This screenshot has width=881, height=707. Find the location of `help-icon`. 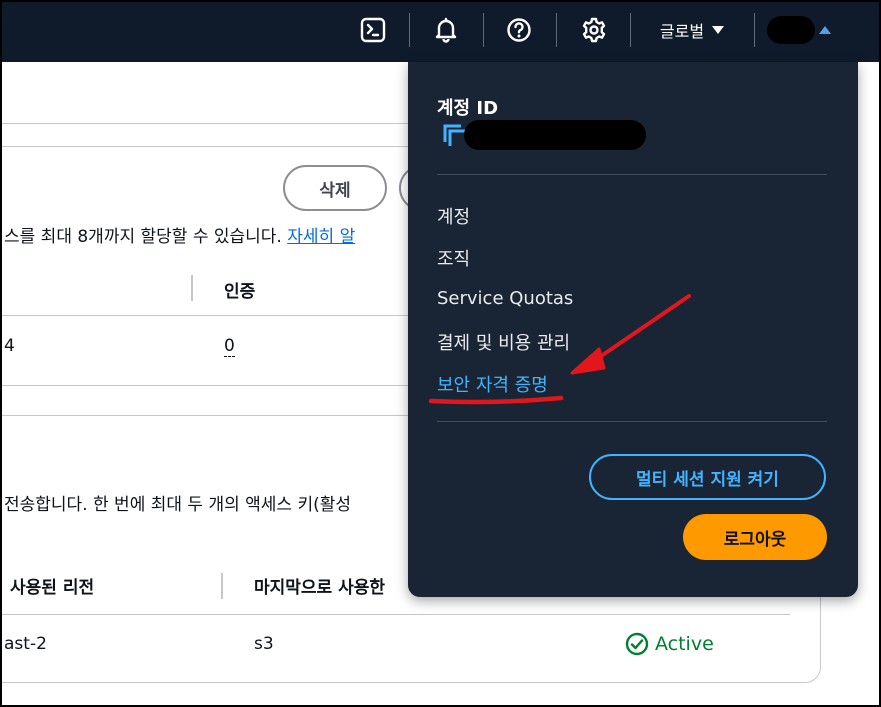

help-icon is located at coordinates (519, 30).